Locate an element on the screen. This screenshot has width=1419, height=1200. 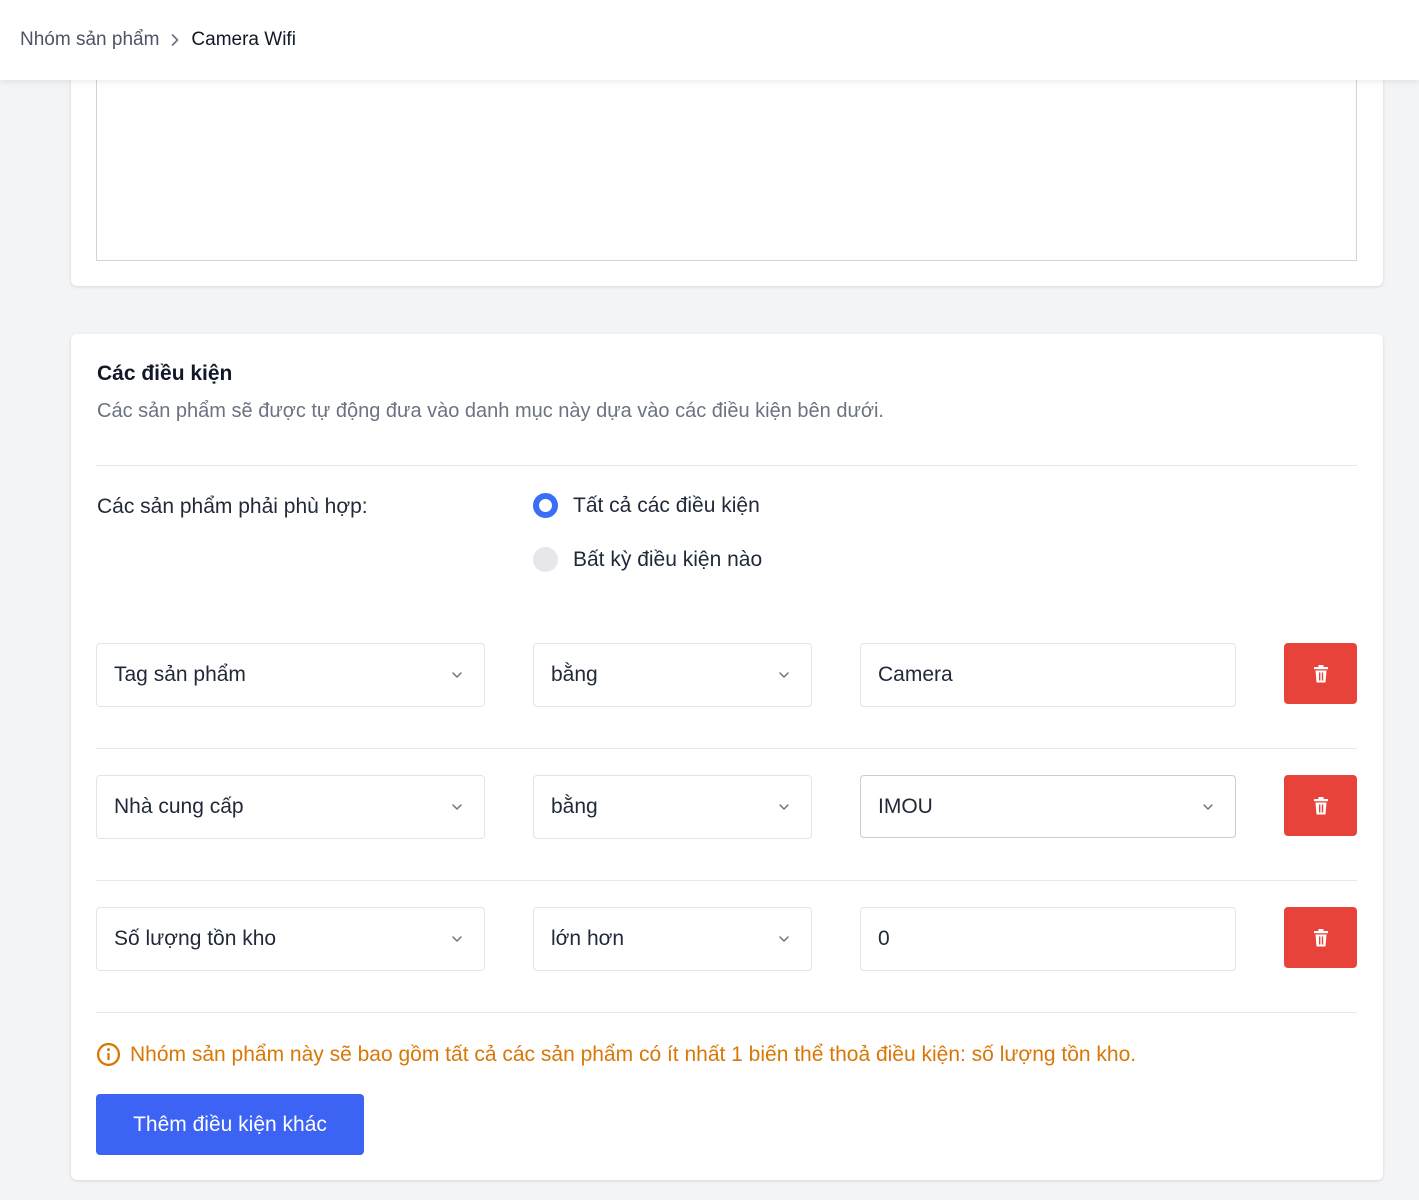
condition-field-value: Nhà cung cấp is located at coordinates (179, 806).